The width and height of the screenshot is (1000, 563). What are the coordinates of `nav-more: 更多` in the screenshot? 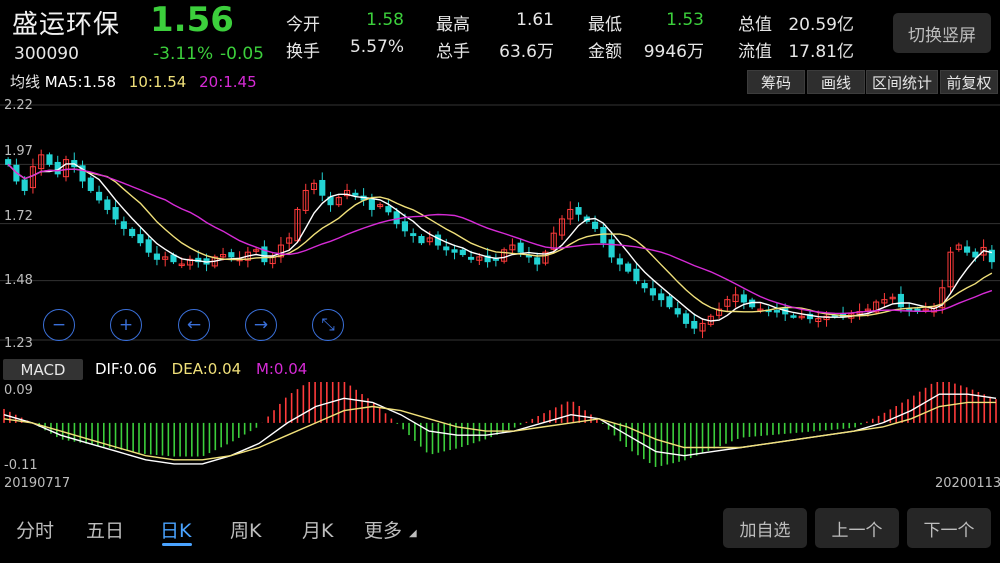 It's located at (383, 529).